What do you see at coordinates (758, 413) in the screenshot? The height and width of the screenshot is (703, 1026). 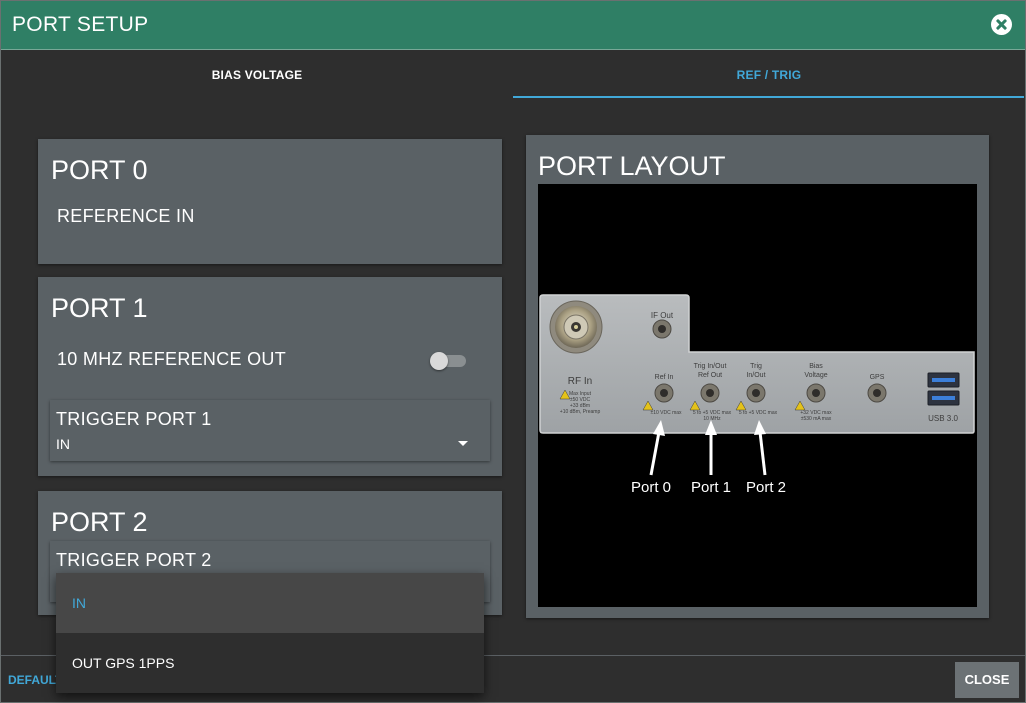 I see `trig-in-out-spec: 5 to +5 VDC max` at bounding box center [758, 413].